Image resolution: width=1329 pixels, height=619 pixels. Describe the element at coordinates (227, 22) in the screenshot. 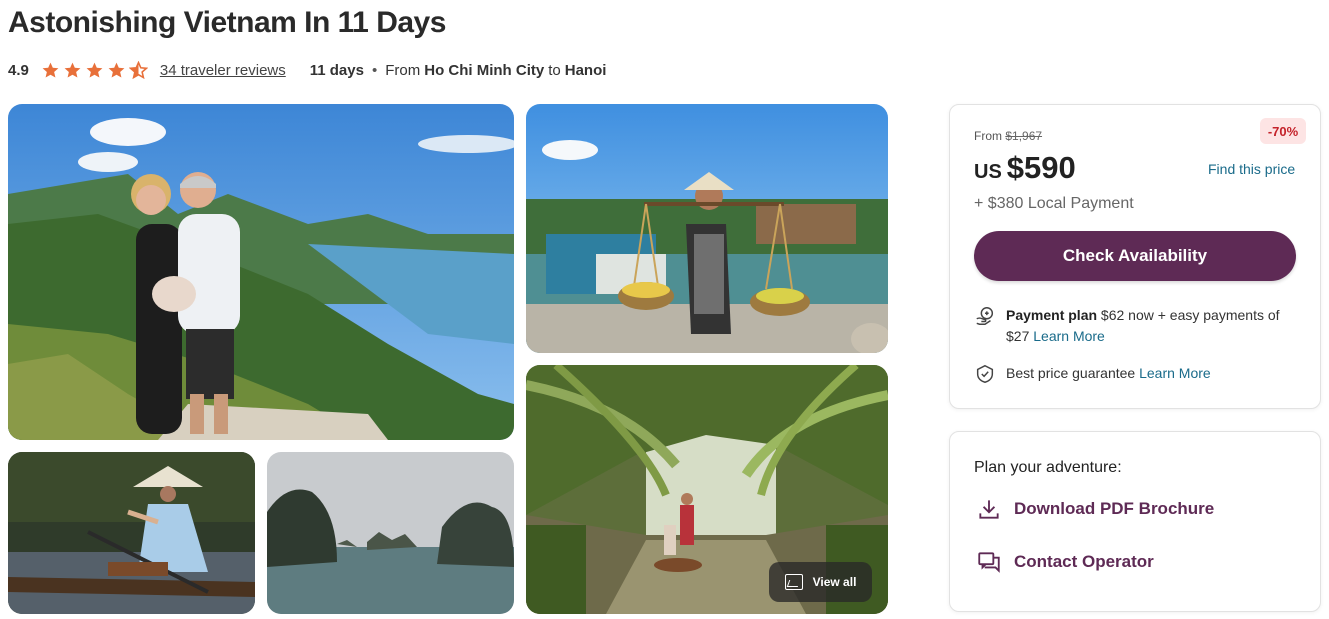

I see `page-title: Astonishing Vietnam In 11 Days` at that location.